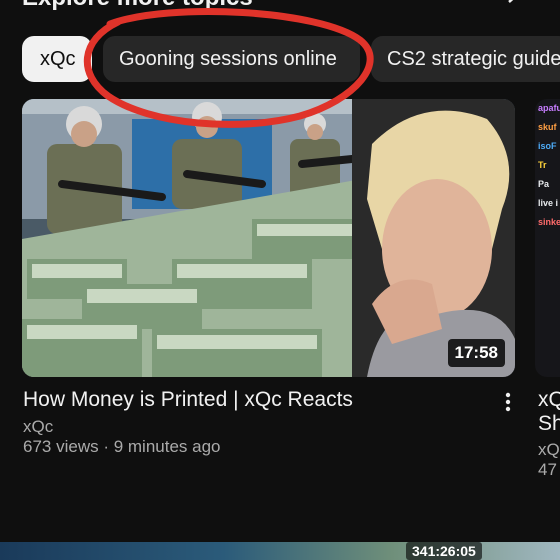 This screenshot has height=560, width=560. Describe the element at coordinates (38, 427) in the screenshot. I see `channel-name: xQc` at that location.